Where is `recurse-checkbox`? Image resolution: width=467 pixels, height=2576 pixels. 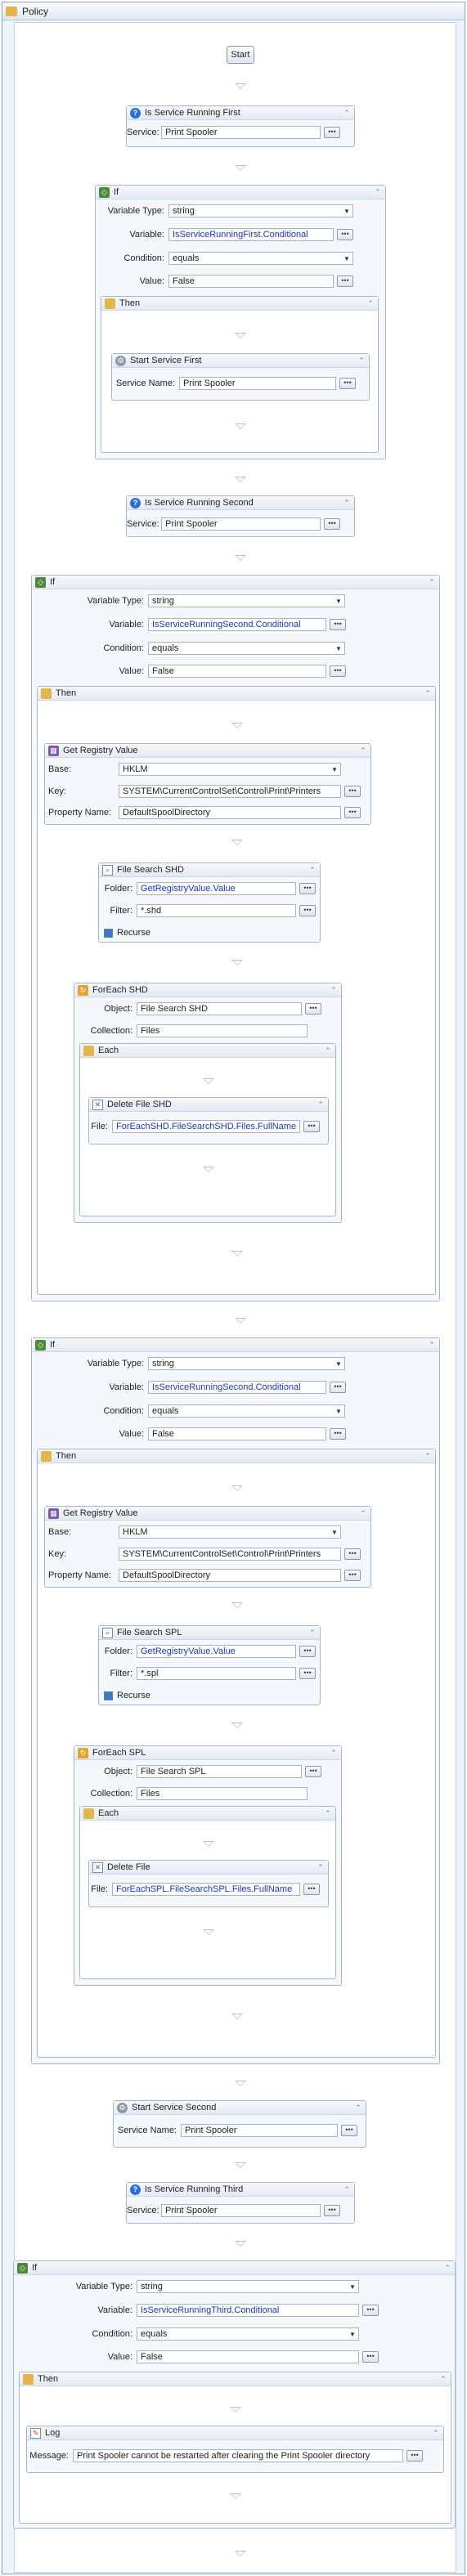 recurse-checkbox is located at coordinates (108, 933).